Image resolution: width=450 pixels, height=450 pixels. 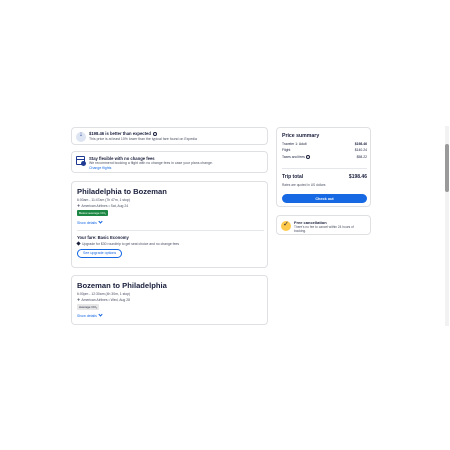 What do you see at coordinates (81, 136) in the screenshot?
I see `arrow-down-icon: ↓` at bounding box center [81, 136].